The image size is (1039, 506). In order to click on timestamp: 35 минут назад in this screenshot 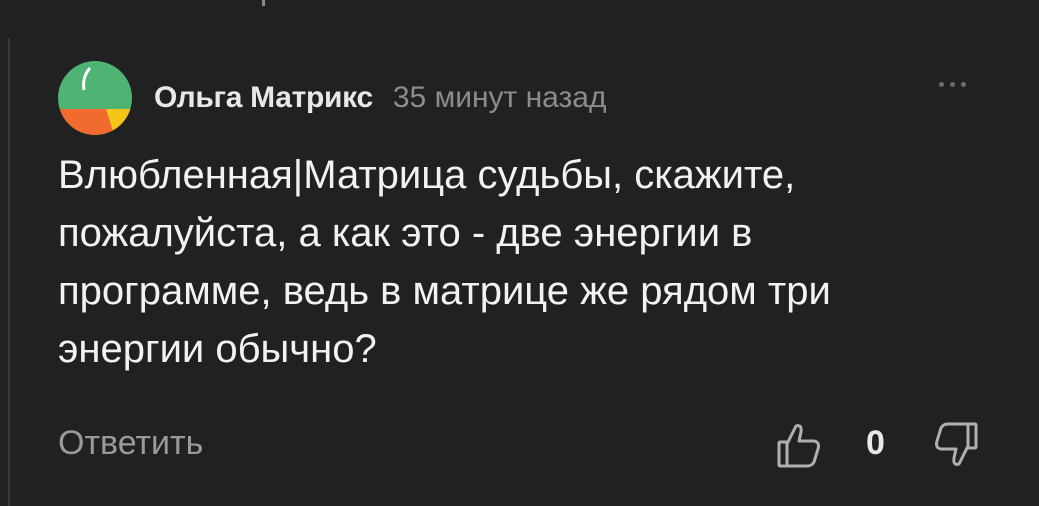, I will do `click(499, 97)`.